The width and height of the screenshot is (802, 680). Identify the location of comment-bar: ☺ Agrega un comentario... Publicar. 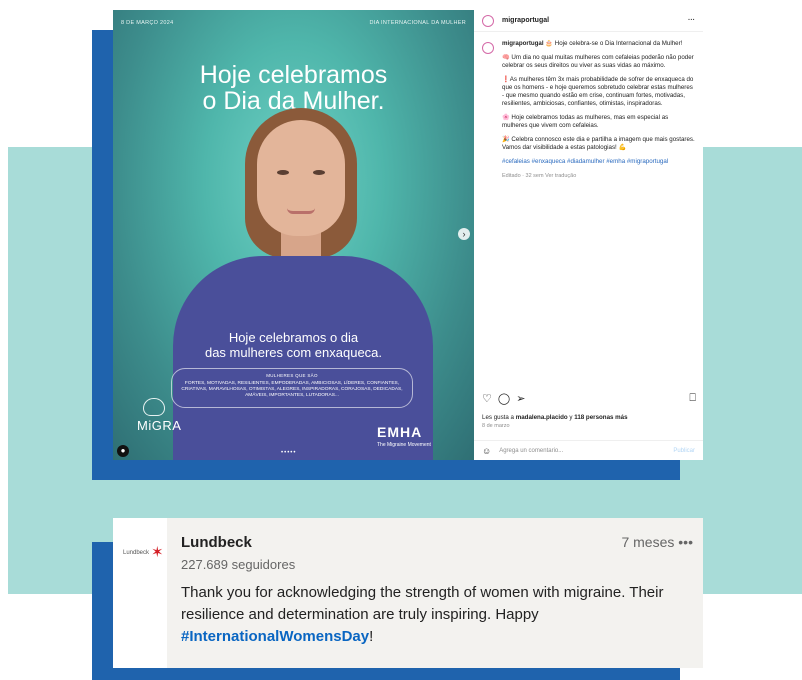
(588, 450).